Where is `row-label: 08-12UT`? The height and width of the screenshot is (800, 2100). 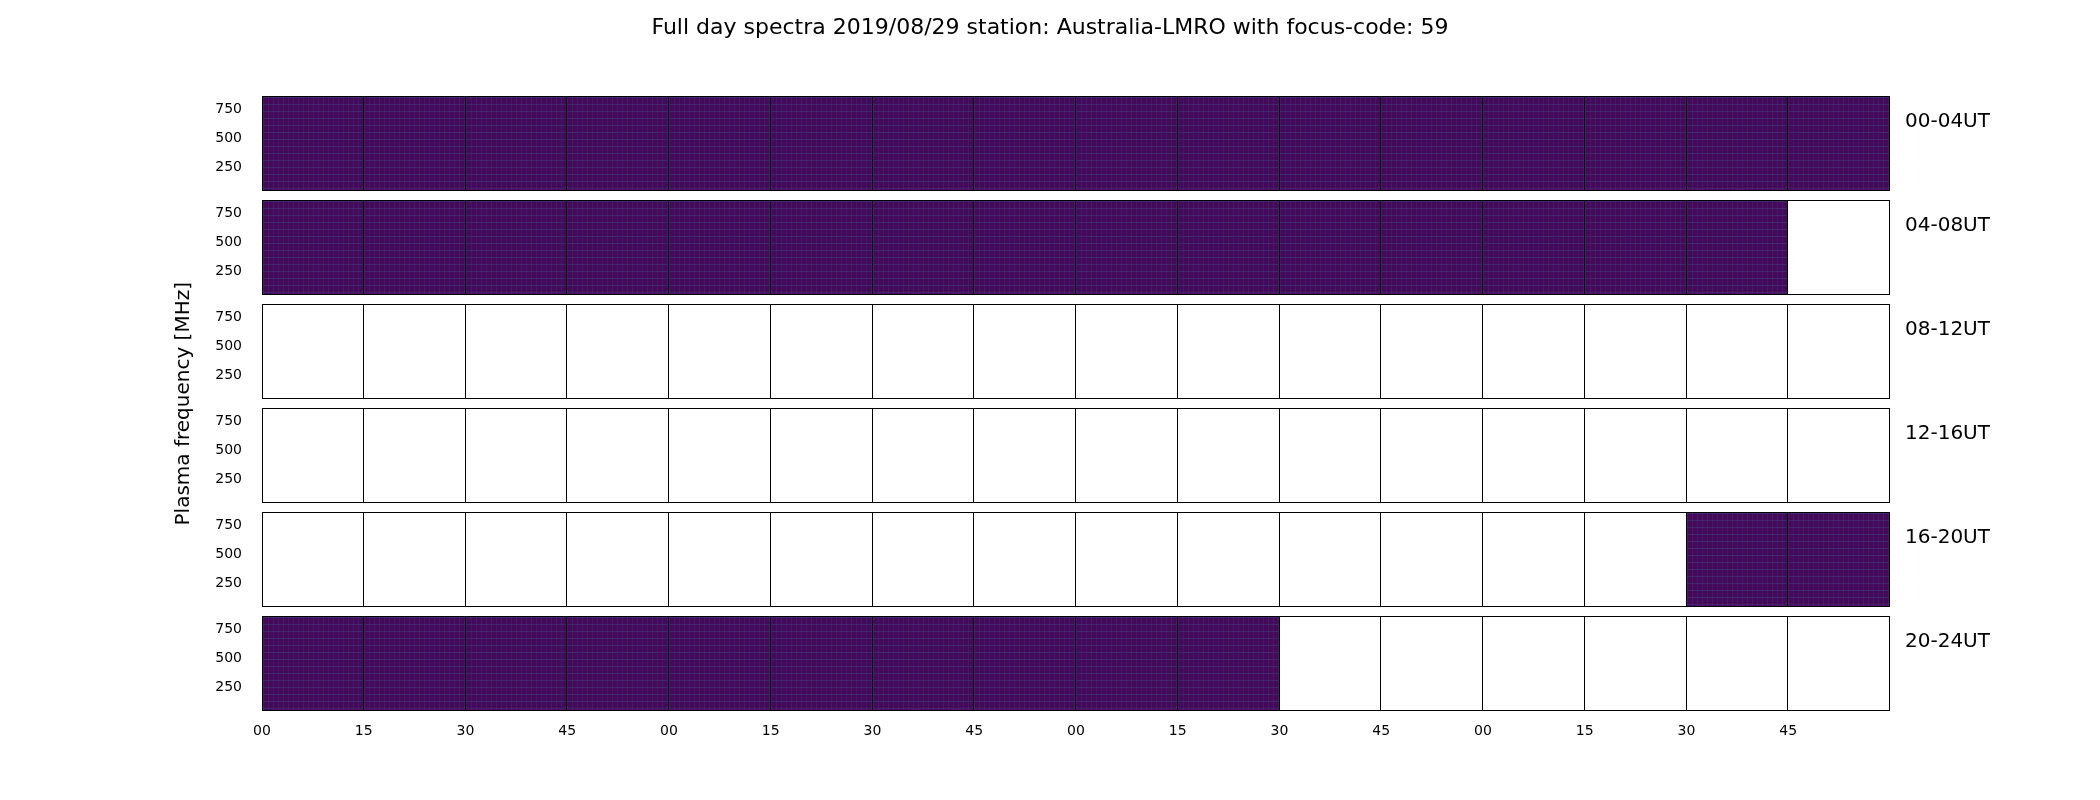
row-label: 08-12UT is located at coordinates (1947, 328).